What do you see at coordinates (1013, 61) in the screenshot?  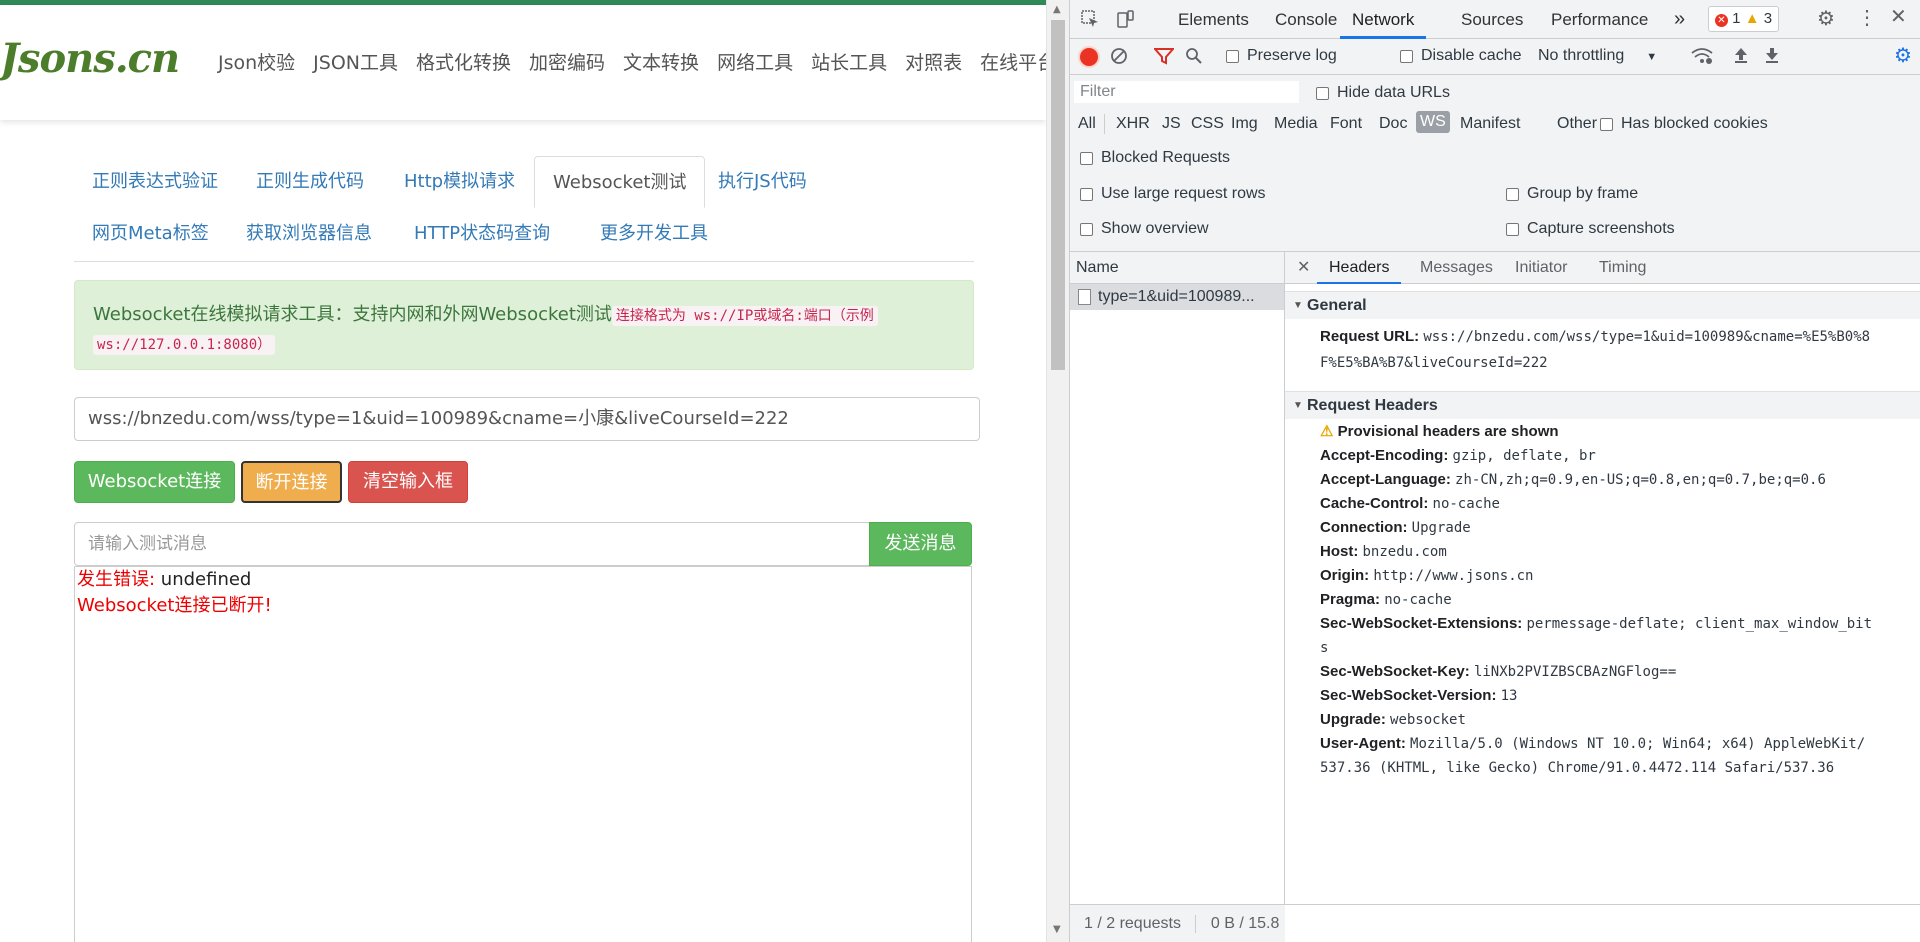 I see `nav-item-online-platform: 在线平台` at bounding box center [1013, 61].